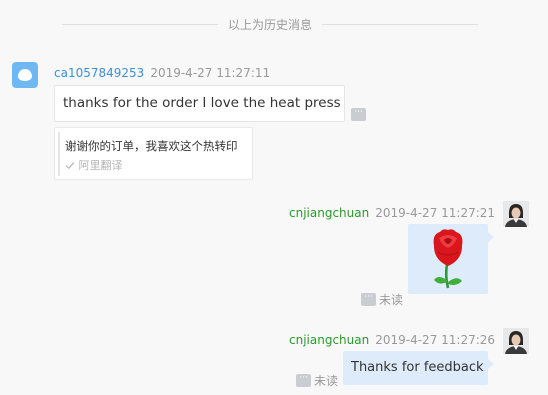  I want to click on divider-line-right, so click(400, 24).